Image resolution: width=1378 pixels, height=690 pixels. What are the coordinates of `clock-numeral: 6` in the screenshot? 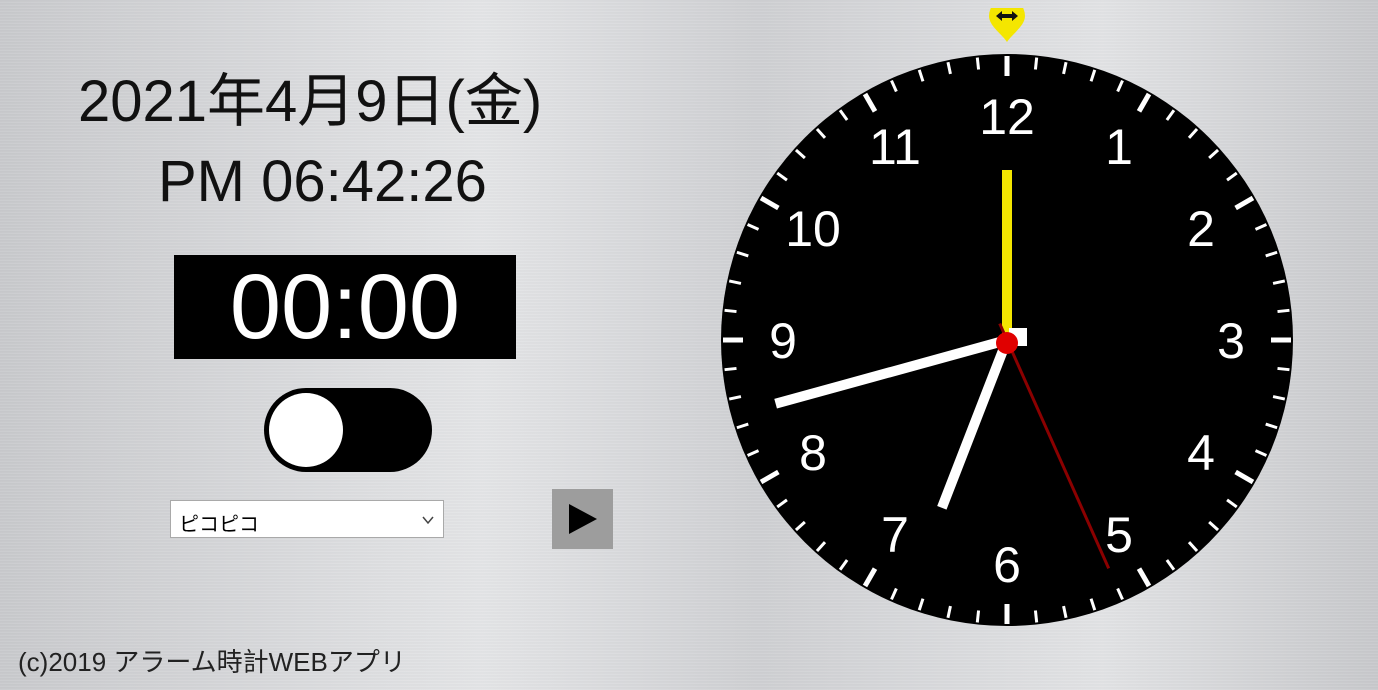 It's located at (1007, 565).